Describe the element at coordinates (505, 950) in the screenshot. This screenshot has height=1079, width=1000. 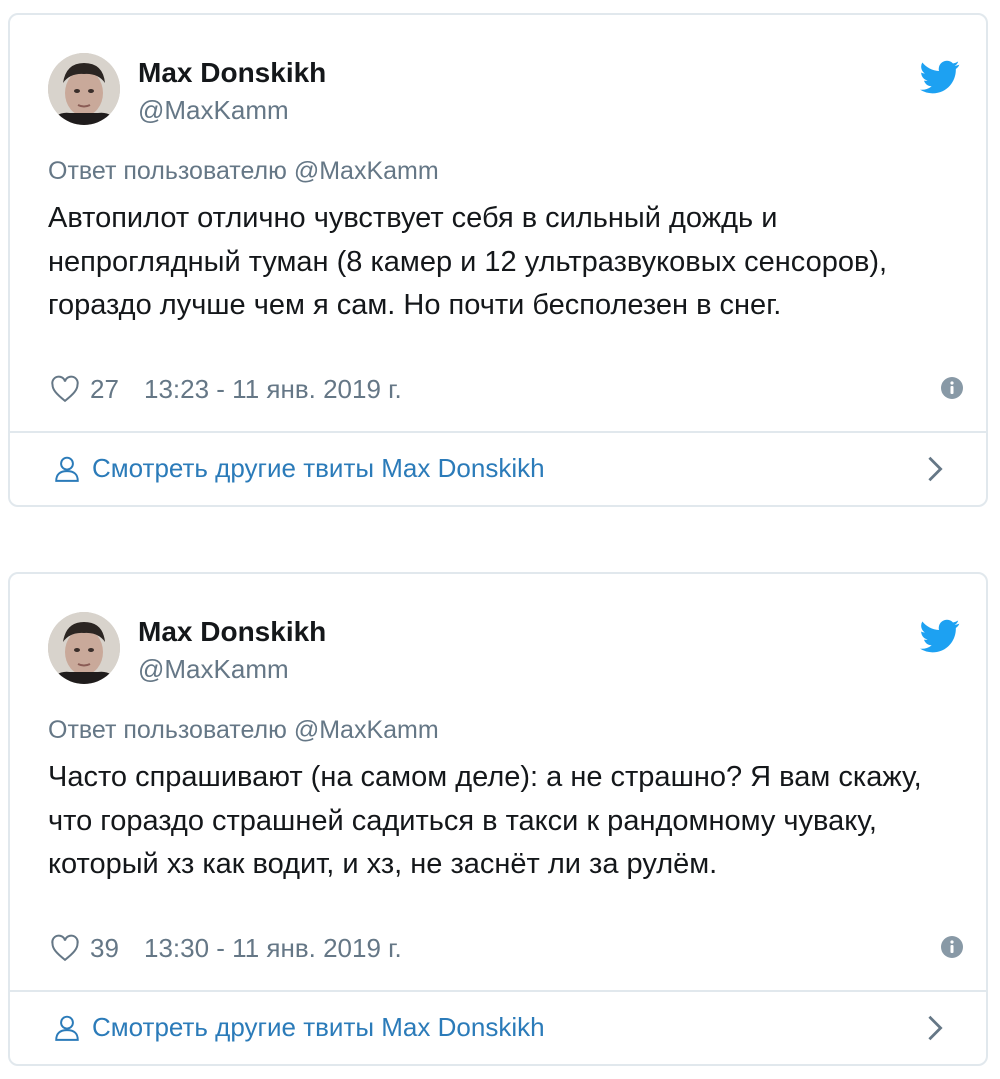
I see `tweet-meta: 39 13:30 - 11 янв. 2019 г.` at that location.